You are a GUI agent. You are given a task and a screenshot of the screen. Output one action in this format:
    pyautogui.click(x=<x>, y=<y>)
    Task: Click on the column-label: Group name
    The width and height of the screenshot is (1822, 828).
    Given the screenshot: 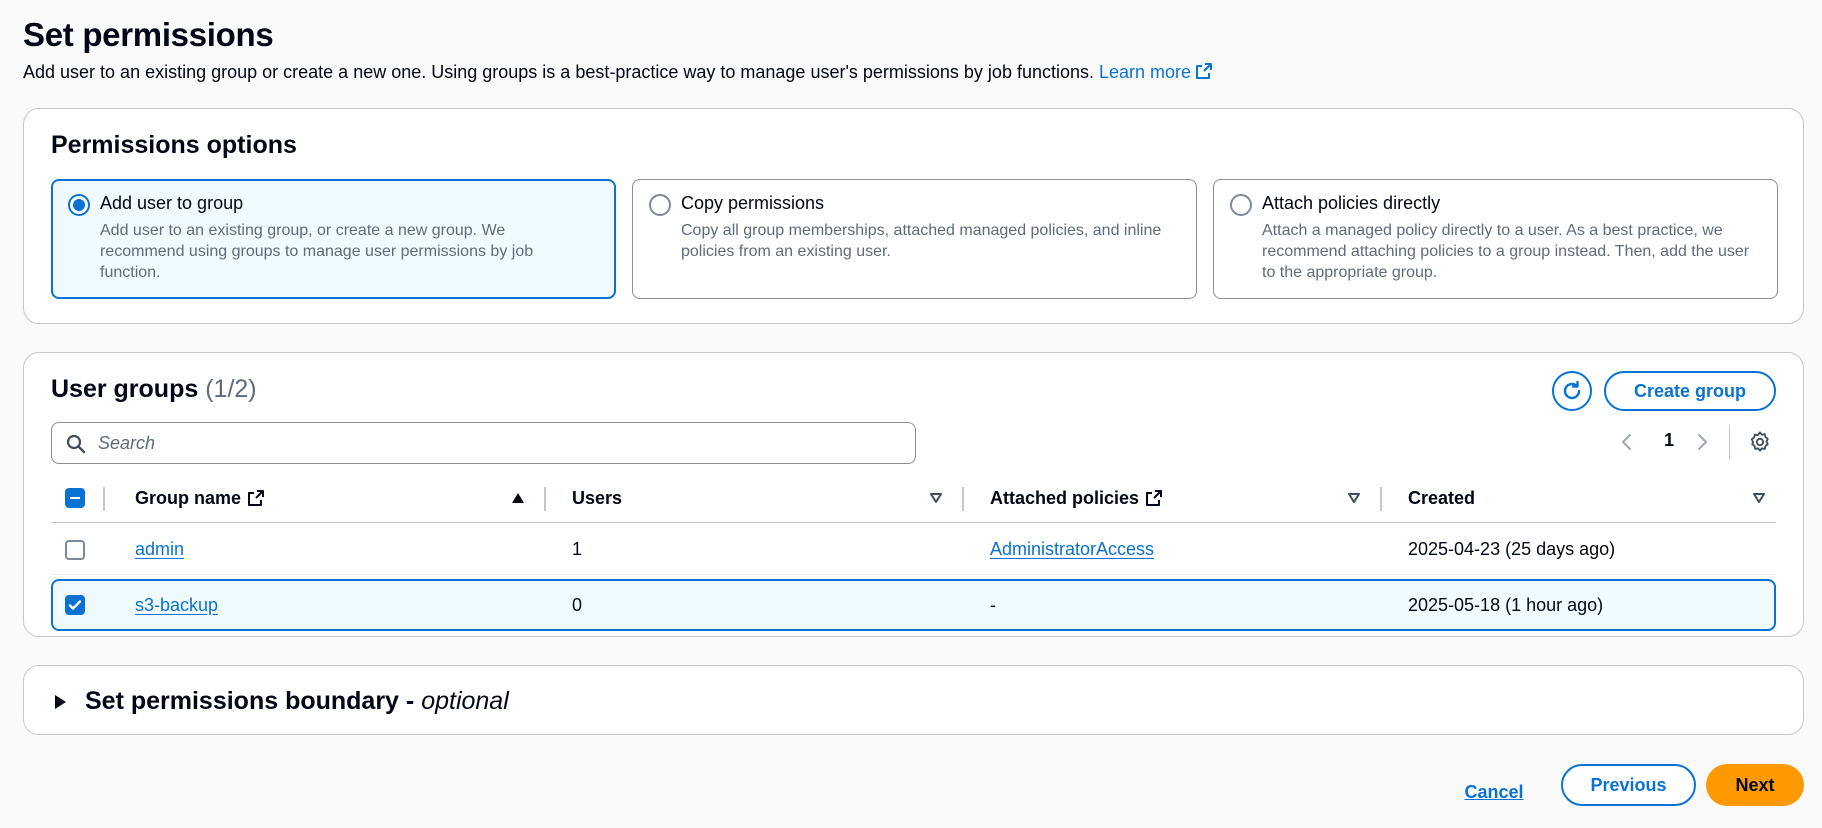 What is the action you would take?
    pyautogui.click(x=188, y=497)
    